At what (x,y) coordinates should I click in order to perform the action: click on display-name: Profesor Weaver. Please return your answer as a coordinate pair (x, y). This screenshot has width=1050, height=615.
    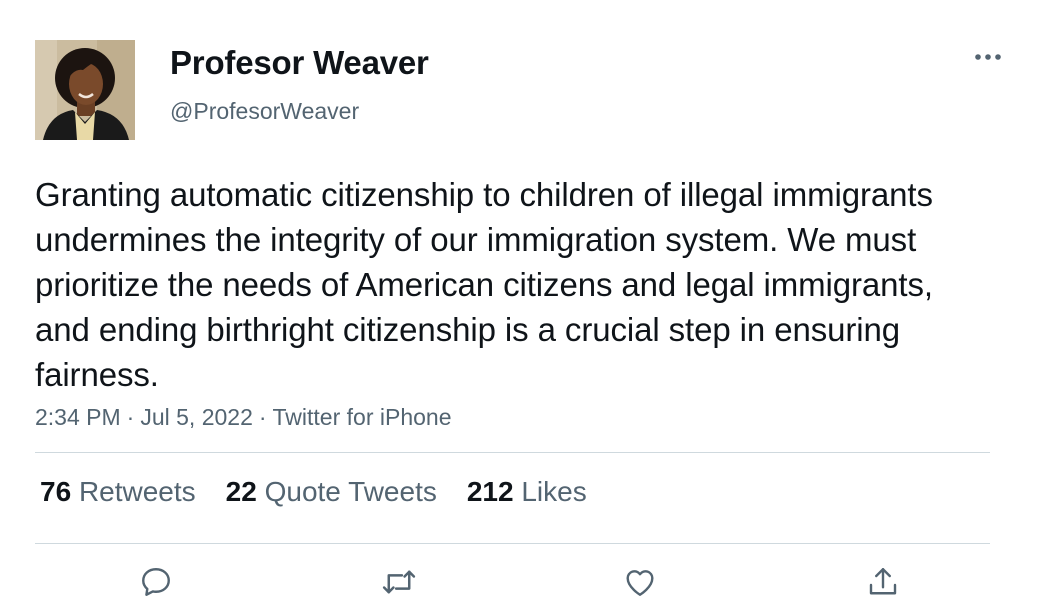
    Looking at the image, I should click on (299, 63).